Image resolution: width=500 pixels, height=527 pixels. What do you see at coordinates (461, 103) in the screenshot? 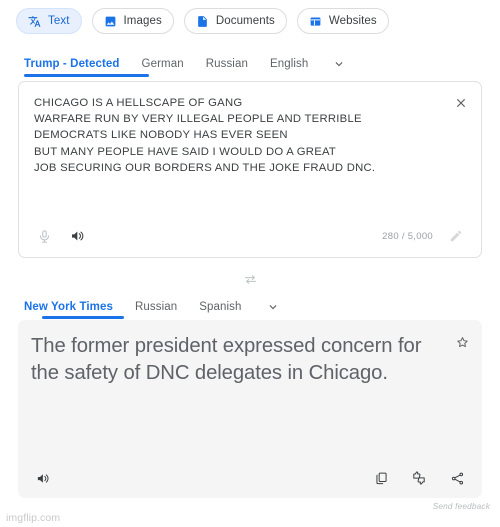
I see `close-icon` at bounding box center [461, 103].